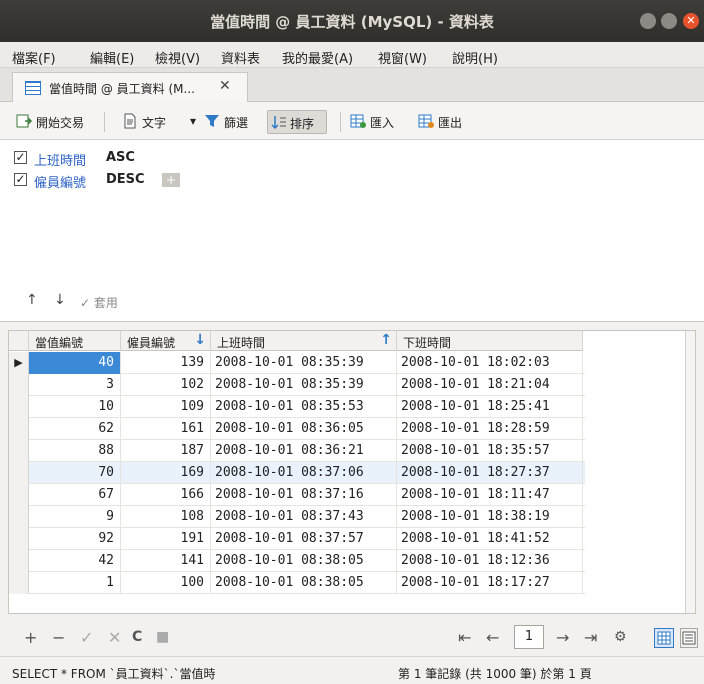 The width and height of the screenshot is (704, 684). Describe the element at coordinates (171, 180) in the screenshot. I see `add-sort-rule-button: +` at that location.